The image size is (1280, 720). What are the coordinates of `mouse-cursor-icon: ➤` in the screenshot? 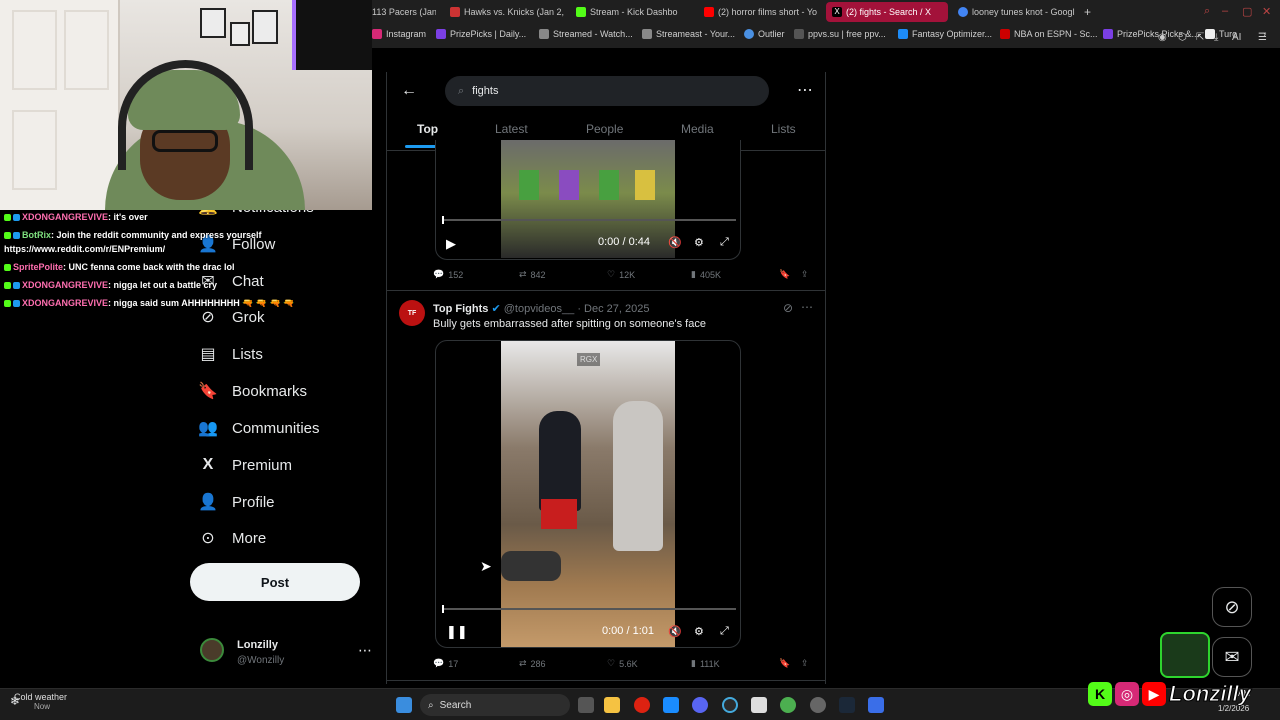 It's located at (486, 566).